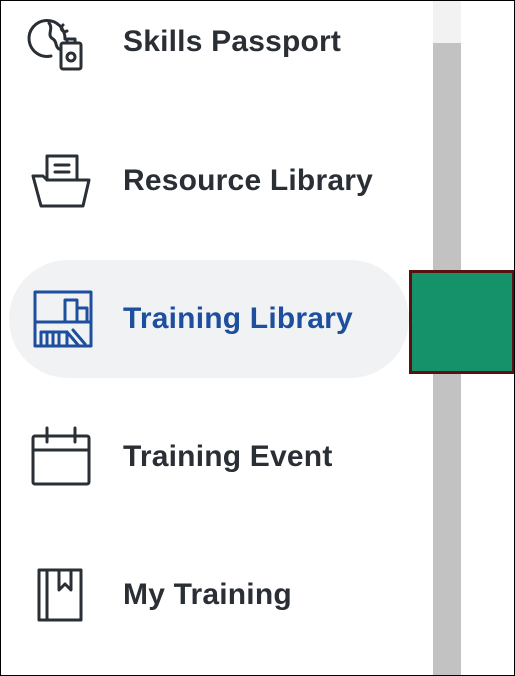 Image resolution: width=515 pixels, height=676 pixels. What do you see at coordinates (62, 457) in the screenshot?
I see `calendar-icon` at bounding box center [62, 457].